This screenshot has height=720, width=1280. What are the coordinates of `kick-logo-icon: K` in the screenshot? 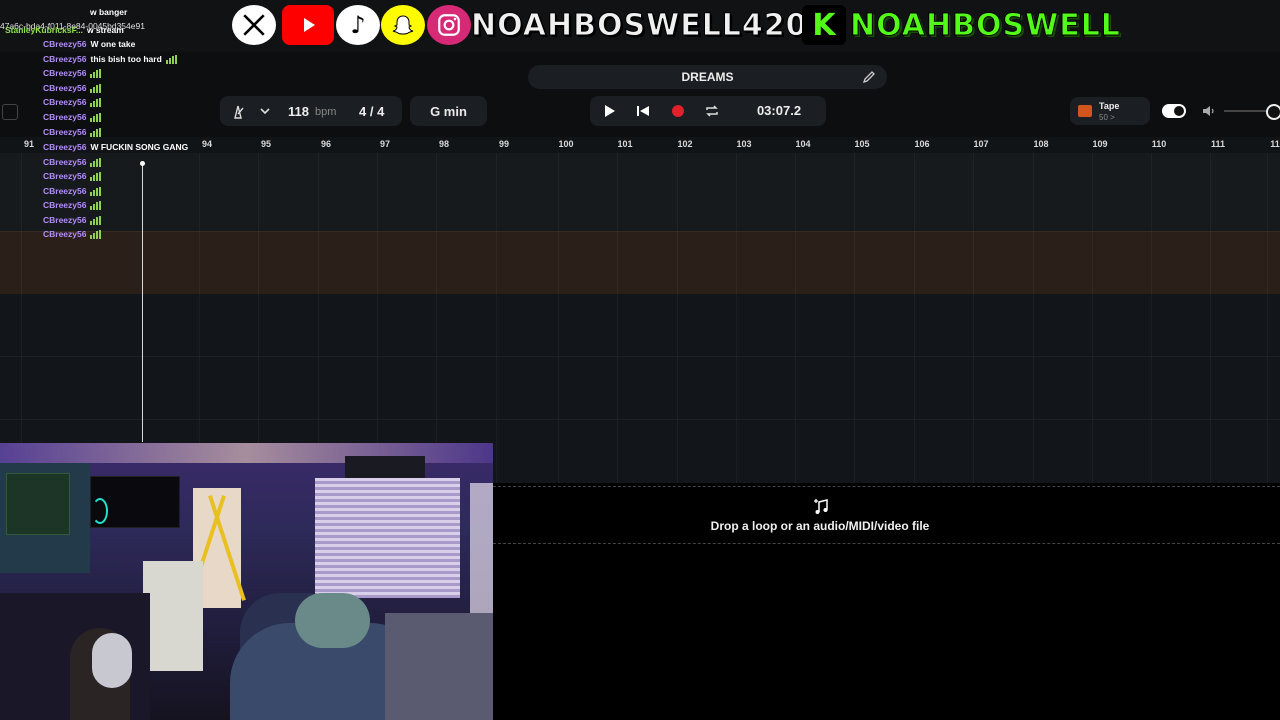 It's located at (824, 25).